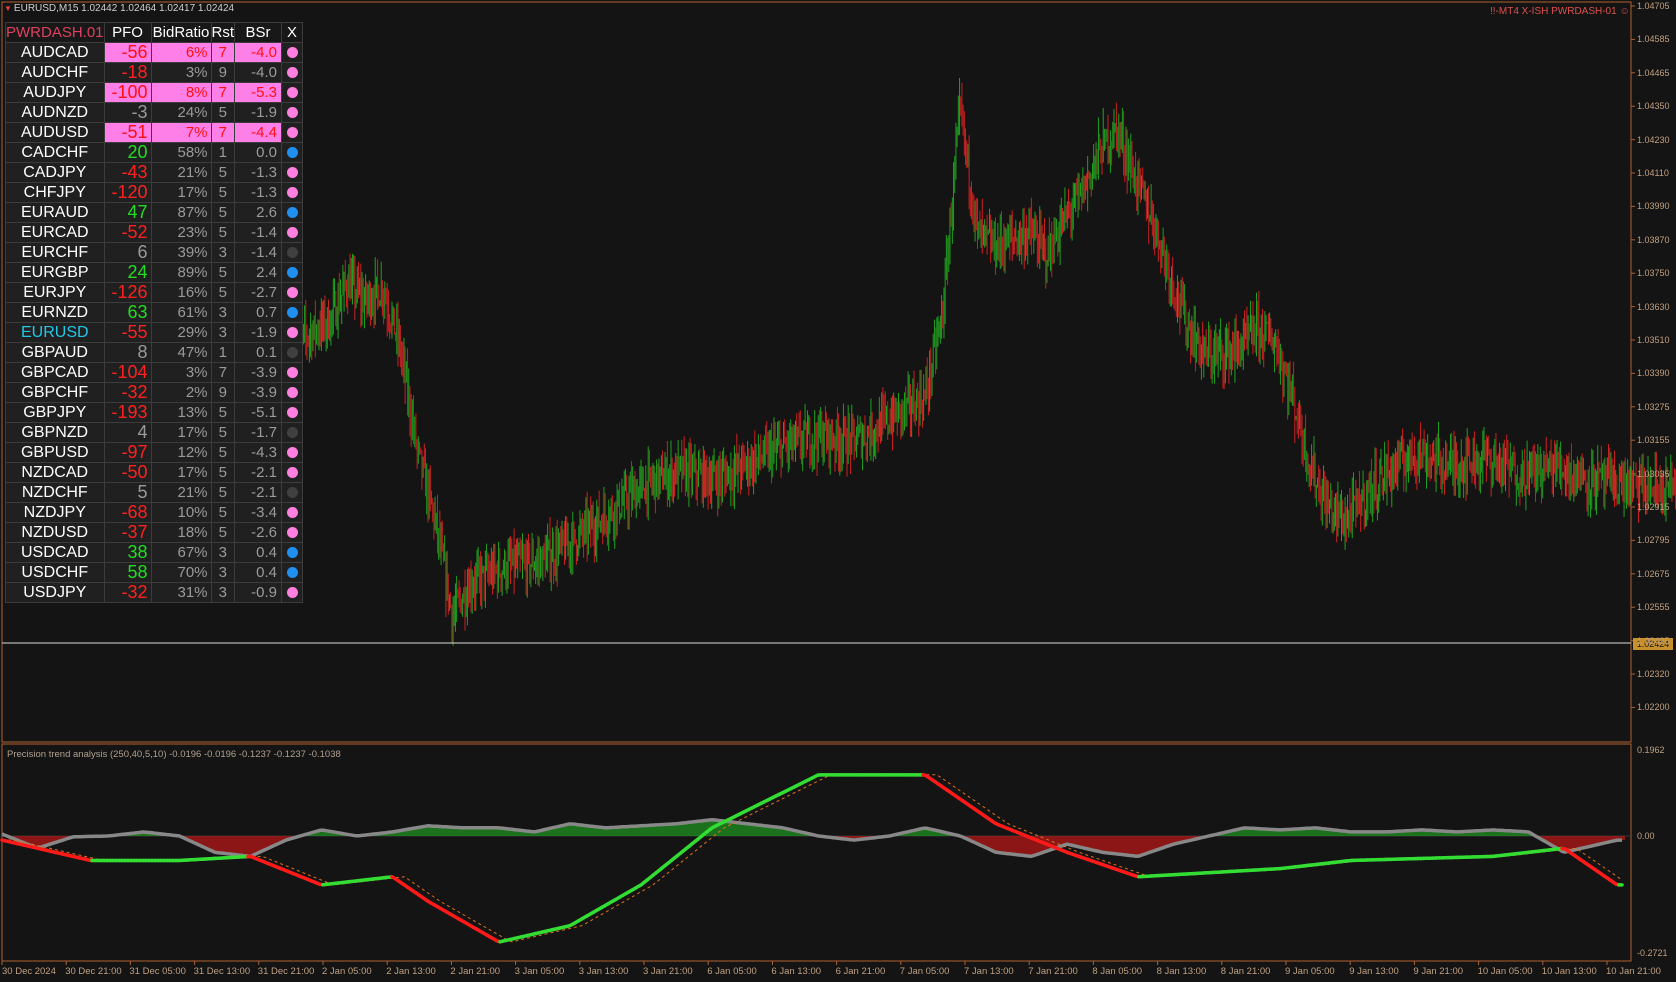 This screenshot has width=1676, height=982. I want to click on dashboard-row-eurgbp: EURGBP 24 89% 5 2.4, so click(154, 272).